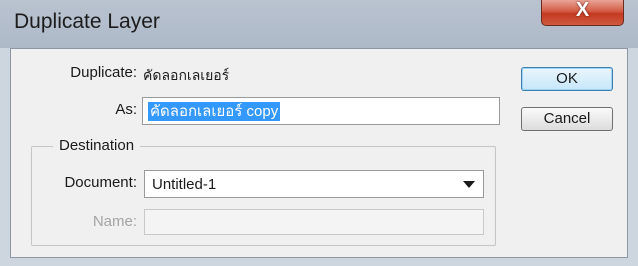 The image size is (638, 266). I want to click on as-label: As:, so click(126, 109).